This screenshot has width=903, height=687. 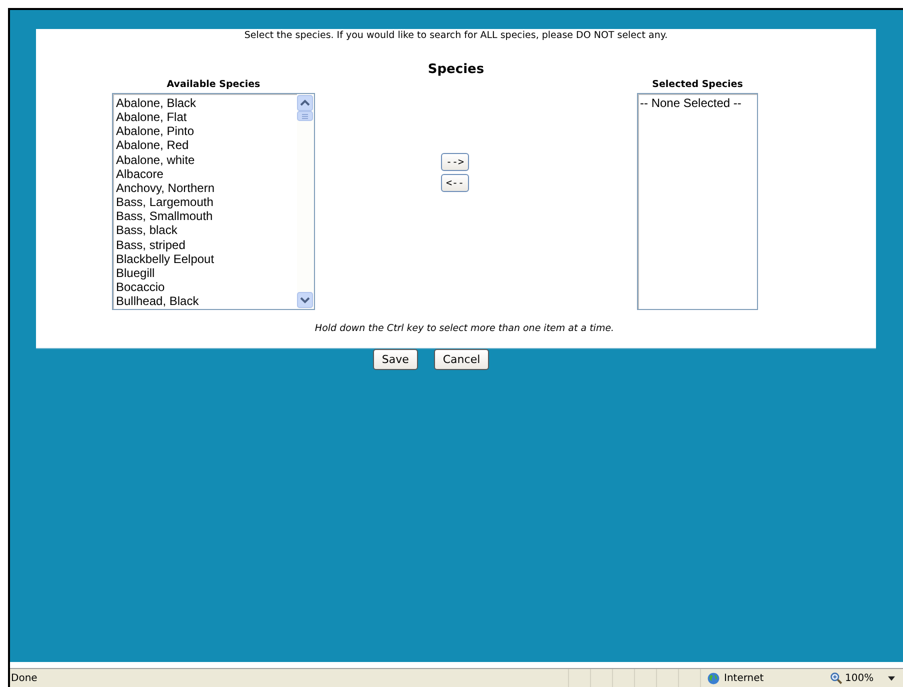 What do you see at coordinates (206, 103) in the screenshot?
I see `list-option: Abalone, Black` at bounding box center [206, 103].